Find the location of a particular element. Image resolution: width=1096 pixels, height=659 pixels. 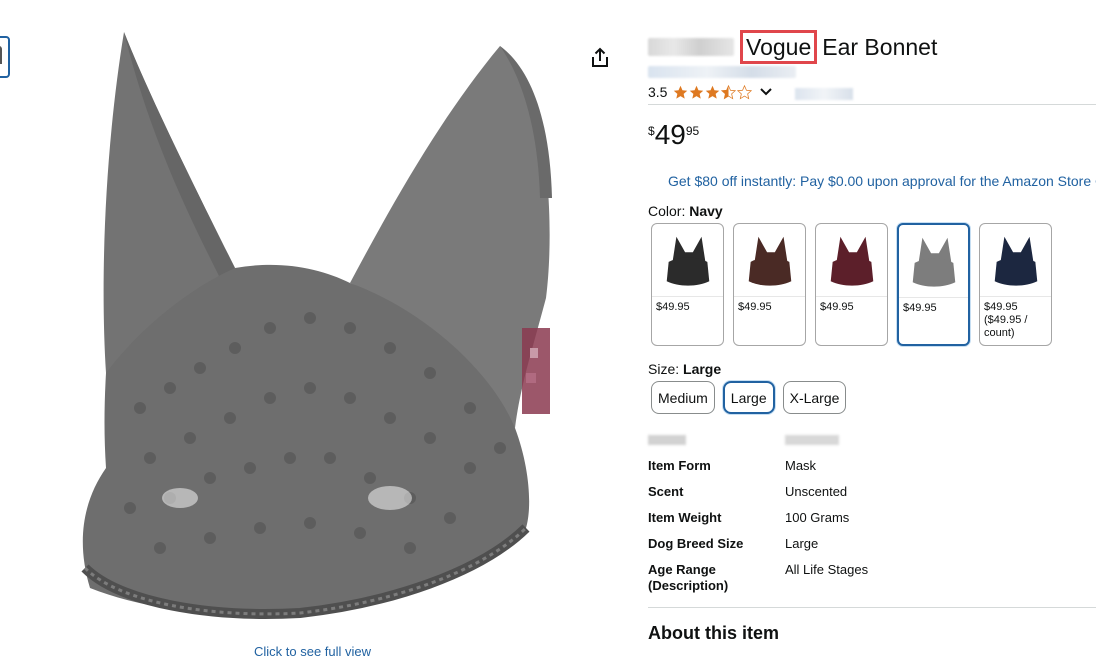

rating-row: 3.5 is located at coordinates (710, 92).